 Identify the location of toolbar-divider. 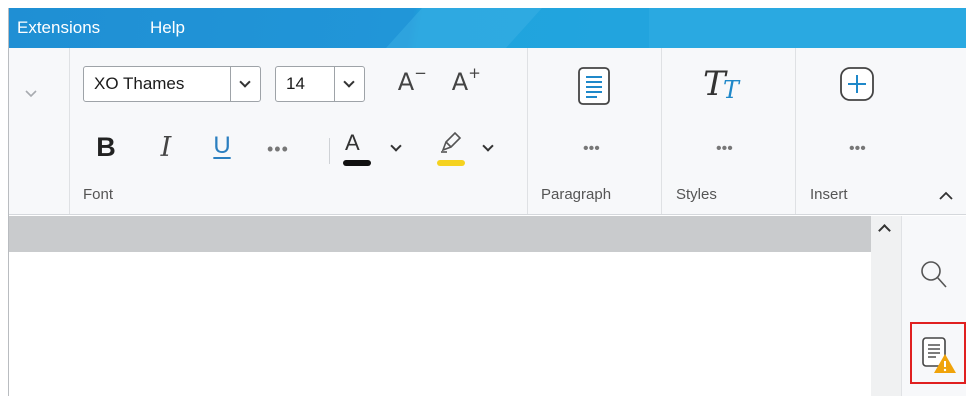
(329, 151).